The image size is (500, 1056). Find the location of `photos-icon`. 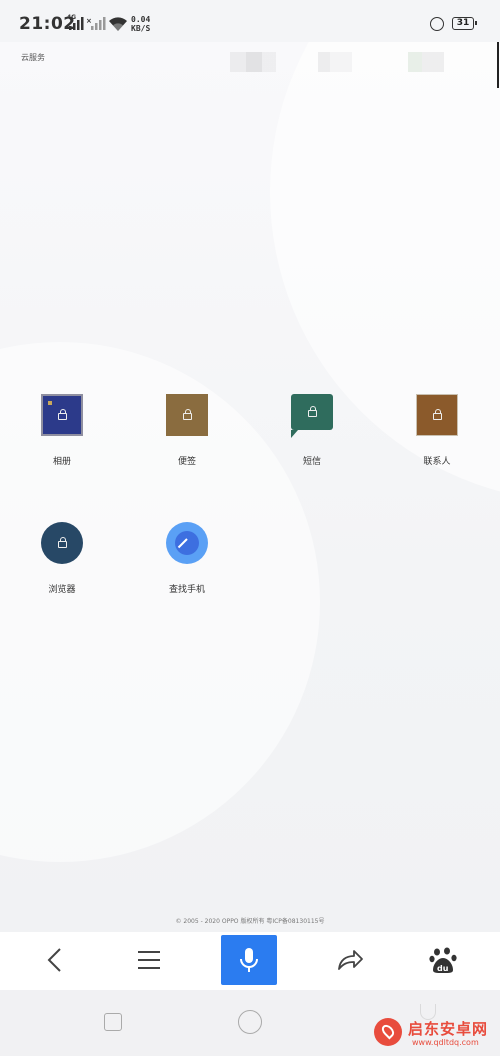

photos-icon is located at coordinates (62, 415).